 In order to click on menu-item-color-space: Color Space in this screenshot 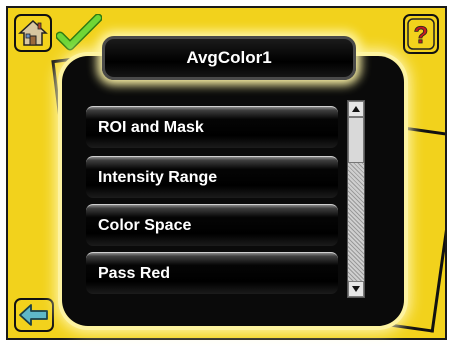, I will do `click(212, 225)`.